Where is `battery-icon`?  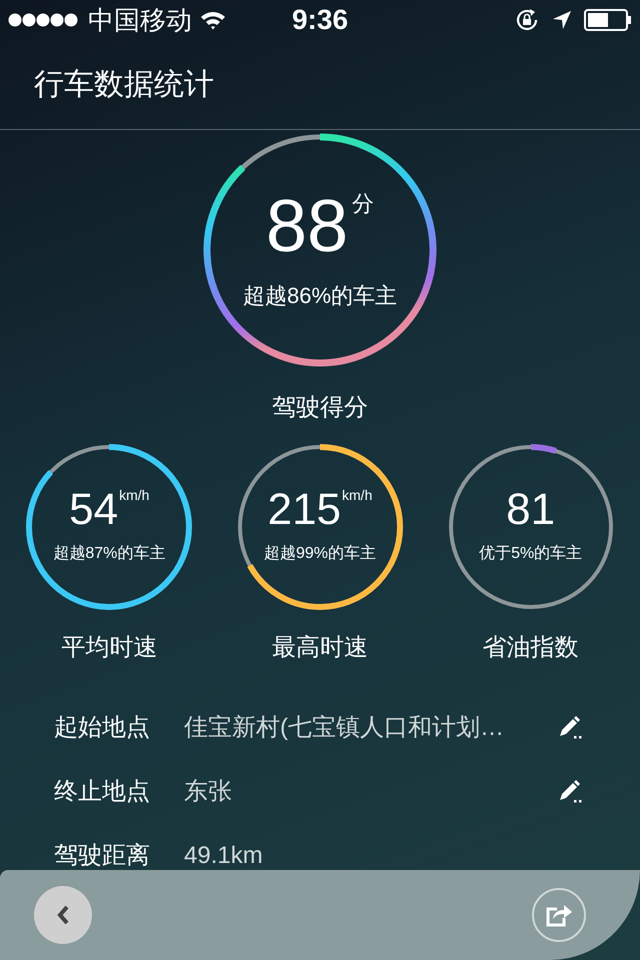
battery-icon is located at coordinates (608, 20).